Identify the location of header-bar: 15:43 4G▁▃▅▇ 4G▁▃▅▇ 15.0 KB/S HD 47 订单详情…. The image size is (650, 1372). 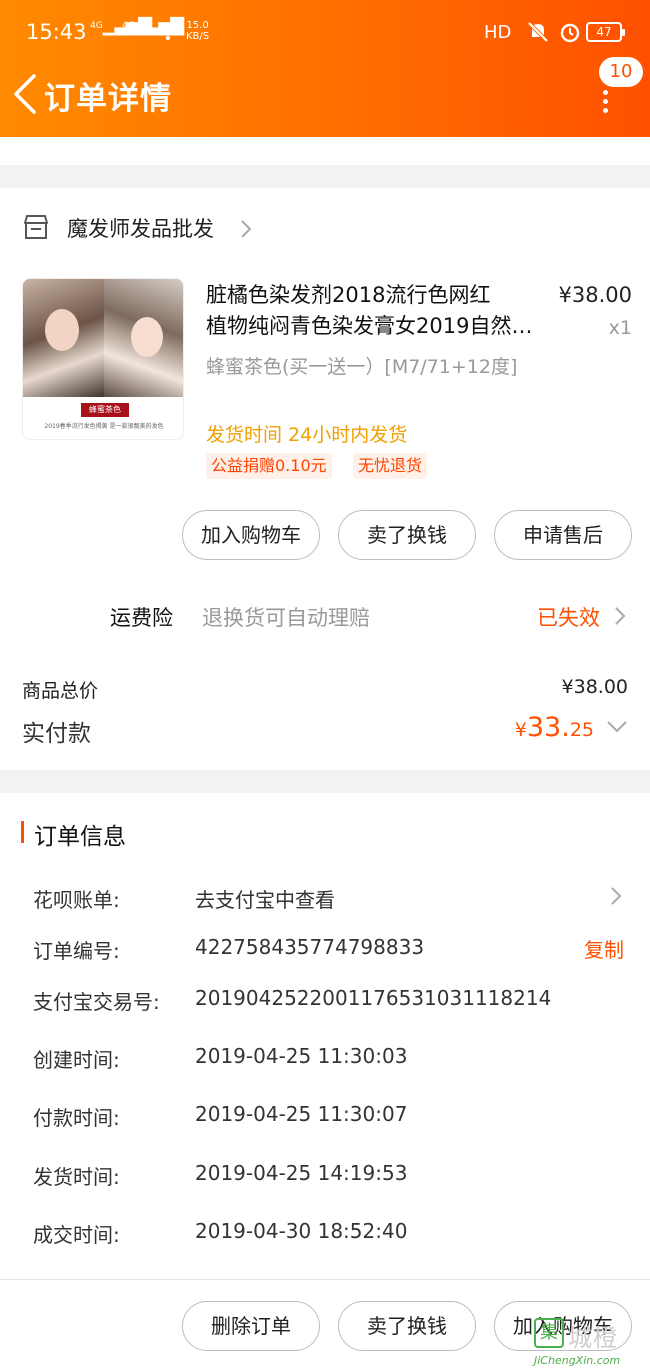
(325, 68).